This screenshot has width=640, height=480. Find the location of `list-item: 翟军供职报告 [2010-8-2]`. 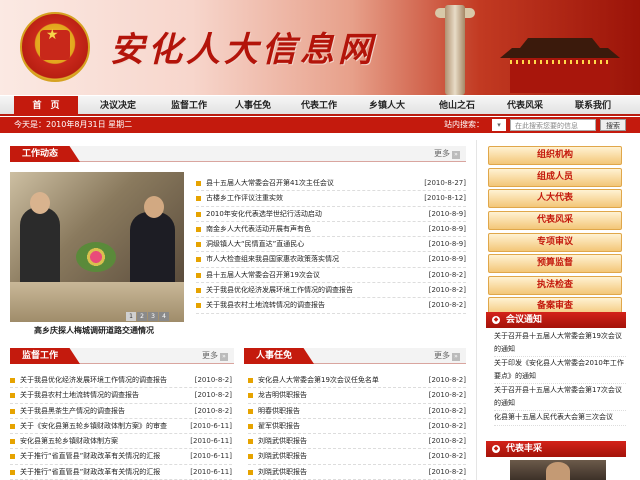

list-item: 翟军供职报告 [2010-8-2] is located at coordinates (357, 427).